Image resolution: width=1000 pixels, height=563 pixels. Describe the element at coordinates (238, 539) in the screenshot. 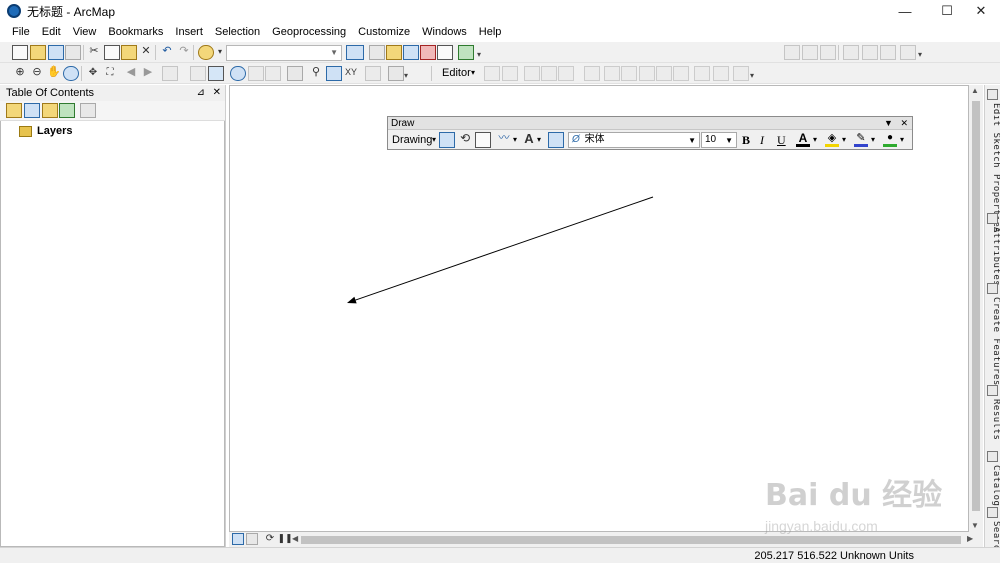

I see `data-view-icon` at that location.